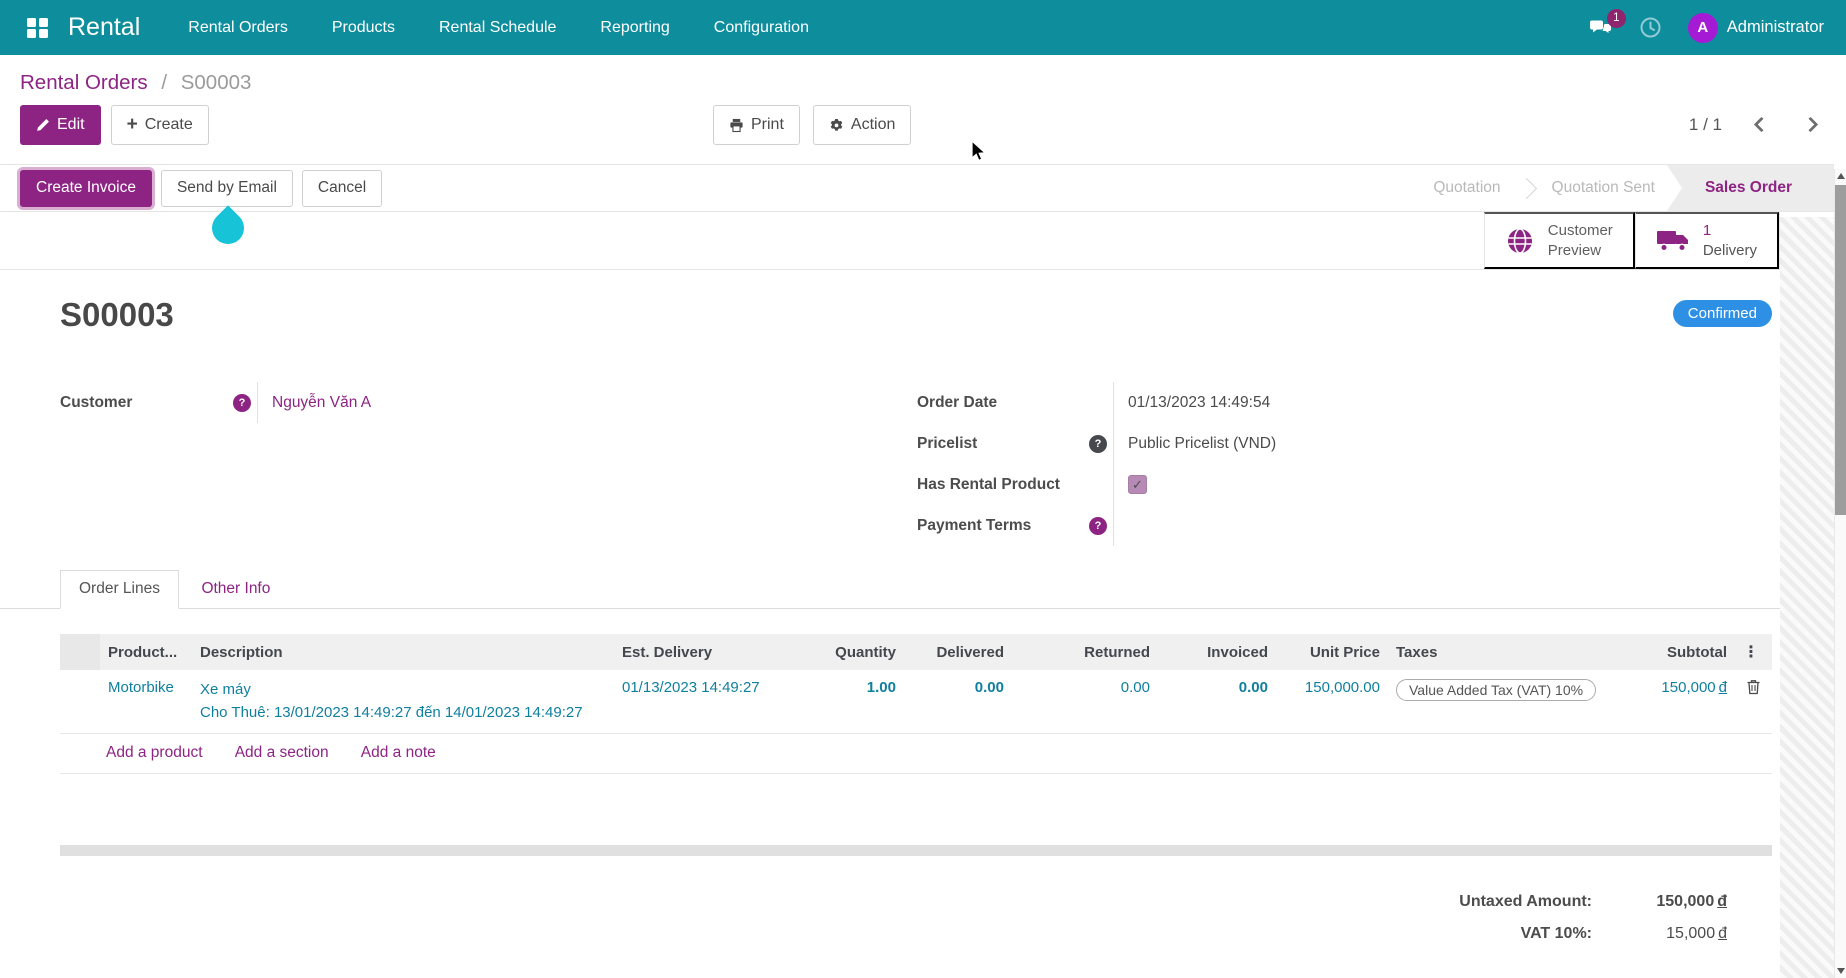 The width and height of the screenshot is (1846, 978). Describe the element at coordinates (398, 752) in the screenshot. I see `add-a-note-link: Add a note` at that location.